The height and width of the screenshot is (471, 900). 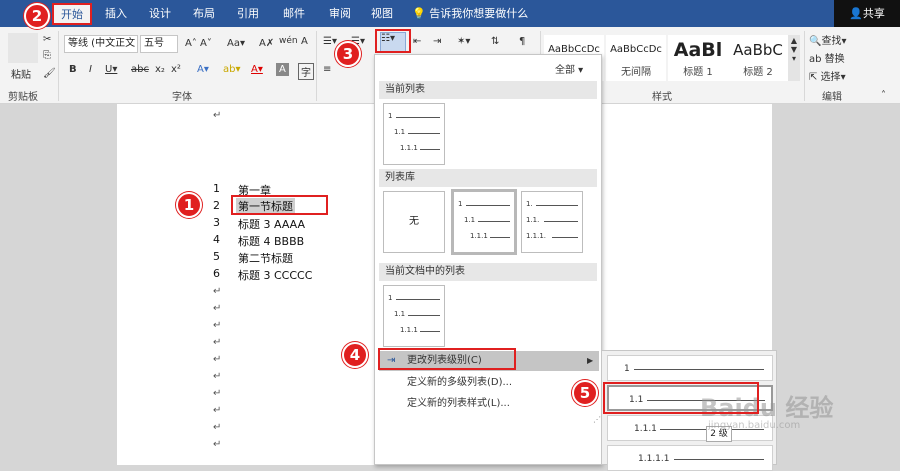 What do you see at coordinates (275, 275) in the screenshot?
I see `list-item-text: 标题 3 CCCCC` at bounding box center [275, 275].